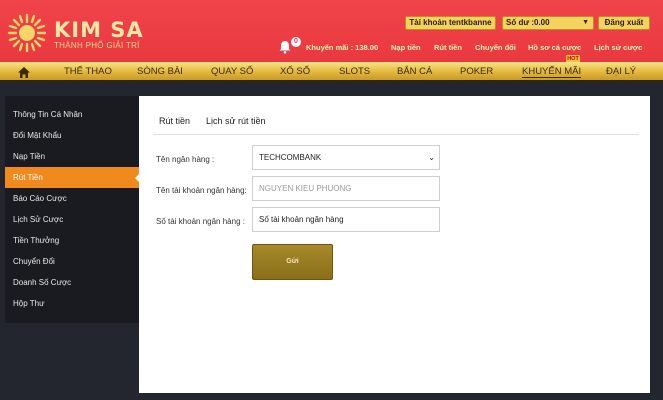 This screenshot has height=400, width=663. Describe the element at coordinates (97, 45) in the screenshot. I see `logo-subtitle: THÀNH PHỐ GIẢI TRÍ` at that location.